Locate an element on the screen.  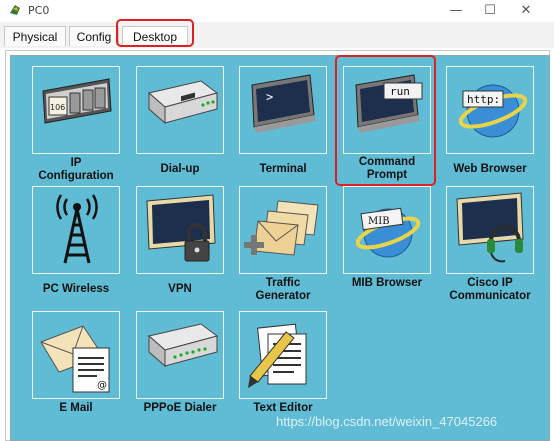
app-tile: @ is located at coordinates (76, 355).